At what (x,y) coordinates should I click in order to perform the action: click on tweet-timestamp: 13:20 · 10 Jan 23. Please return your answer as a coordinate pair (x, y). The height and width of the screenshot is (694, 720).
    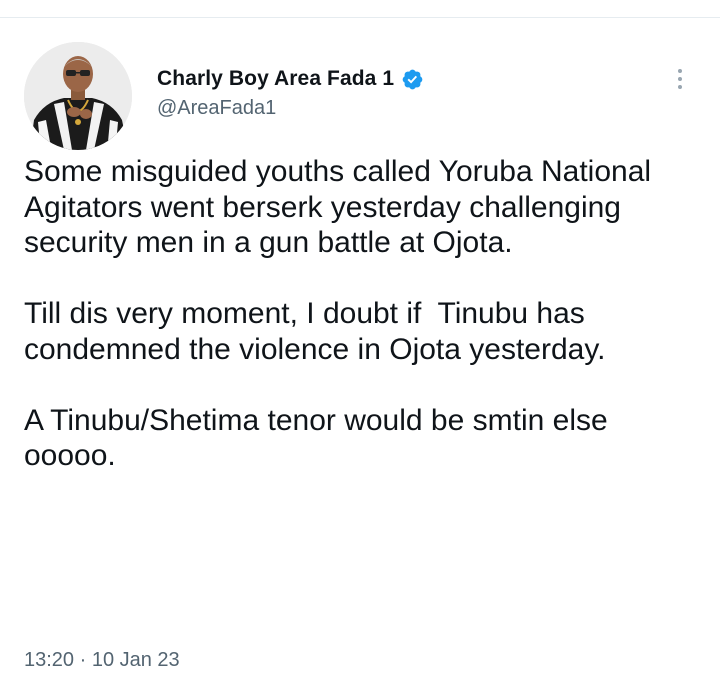
    Looking at the image, I should click on (102, 660).